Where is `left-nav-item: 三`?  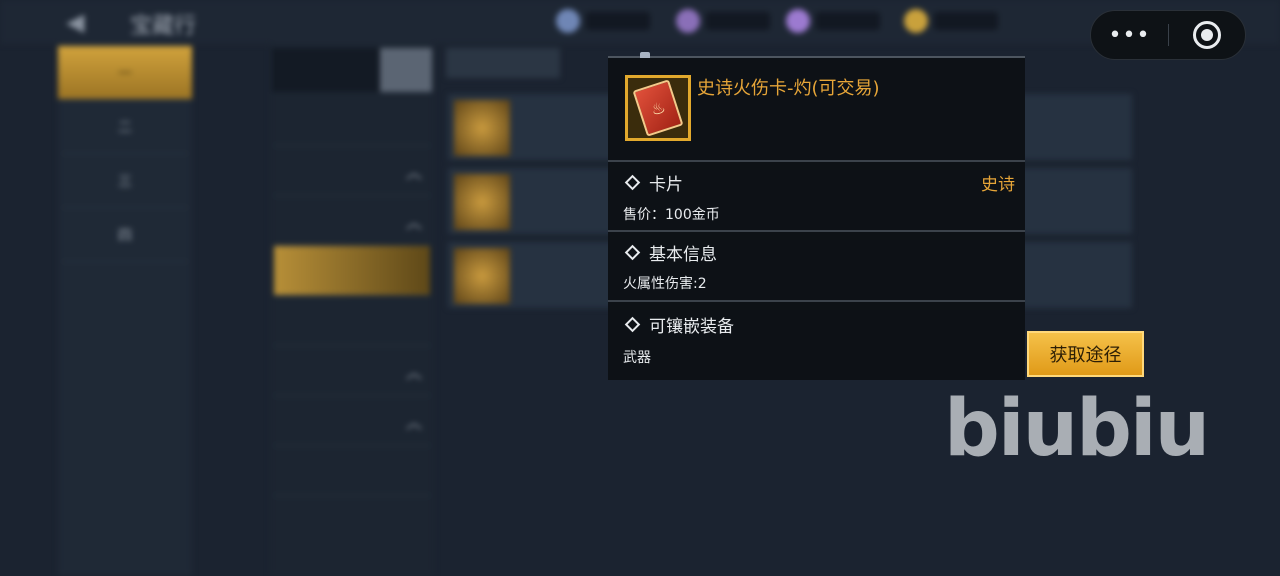 left-nav-item: 三 is located at coordinates (125, 181).